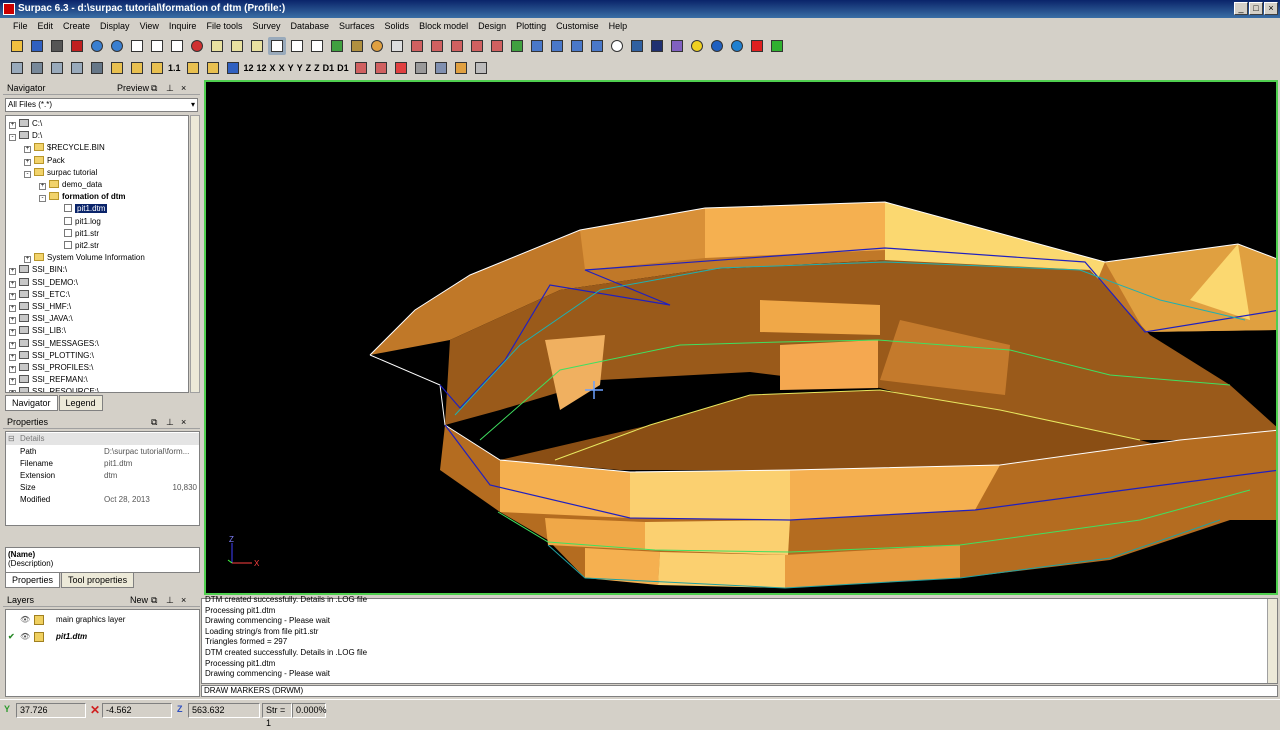 The height and width of the screenshot is (730, 1280). I want to click on redo-icon, so click(117, 46).